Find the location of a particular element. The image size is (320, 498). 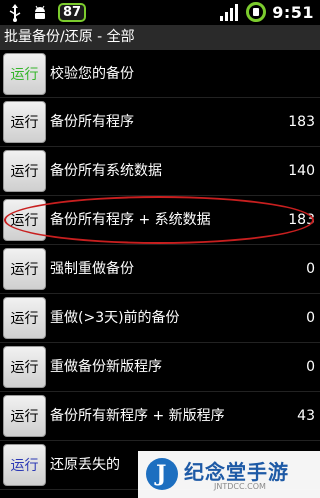

battery-charging-icon is located at coordinates (256, 12).